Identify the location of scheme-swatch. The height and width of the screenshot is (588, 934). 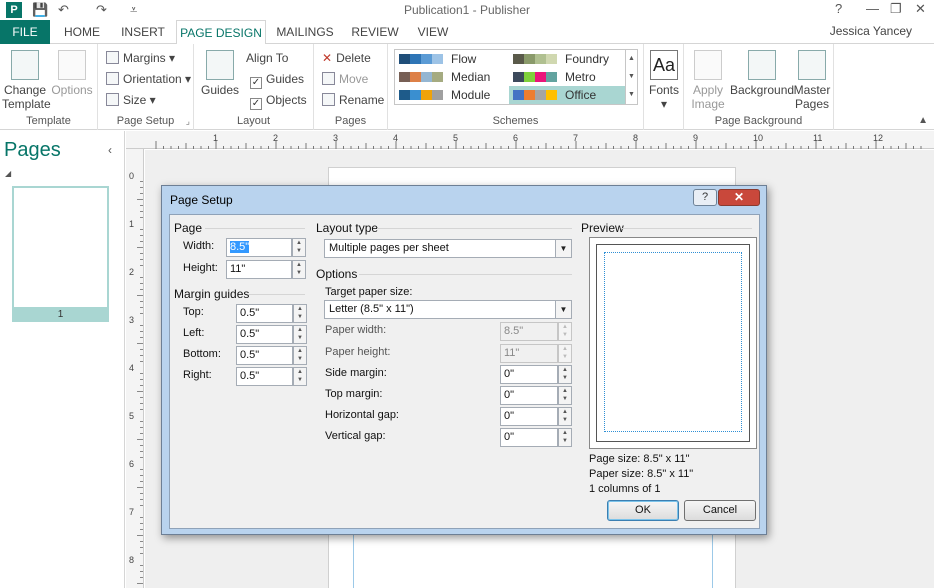
(535, 77).